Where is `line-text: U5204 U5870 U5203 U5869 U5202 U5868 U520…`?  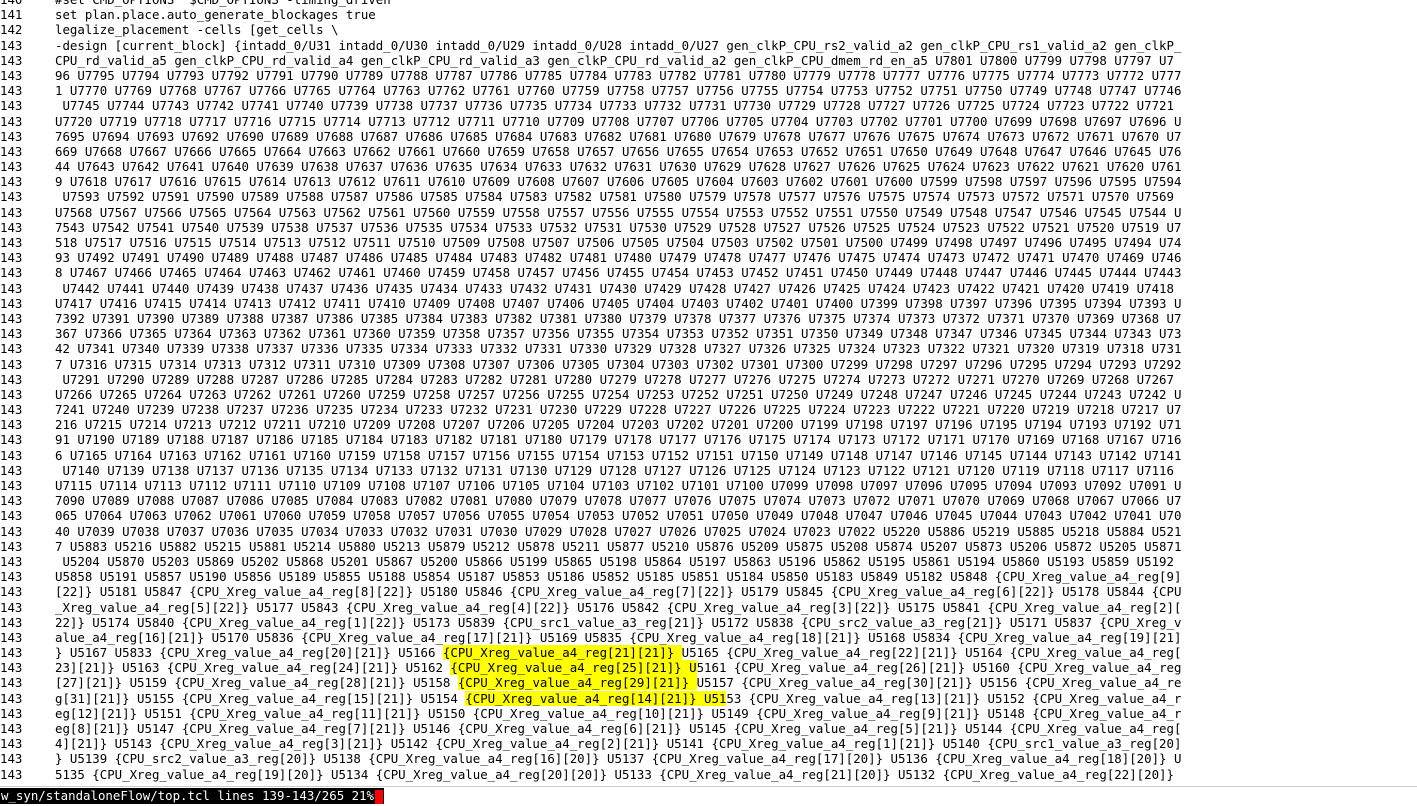
line-text: U5204 U5870 U5203 U5869 U5202 U5868 U520… is located at coordinates (614, 561).